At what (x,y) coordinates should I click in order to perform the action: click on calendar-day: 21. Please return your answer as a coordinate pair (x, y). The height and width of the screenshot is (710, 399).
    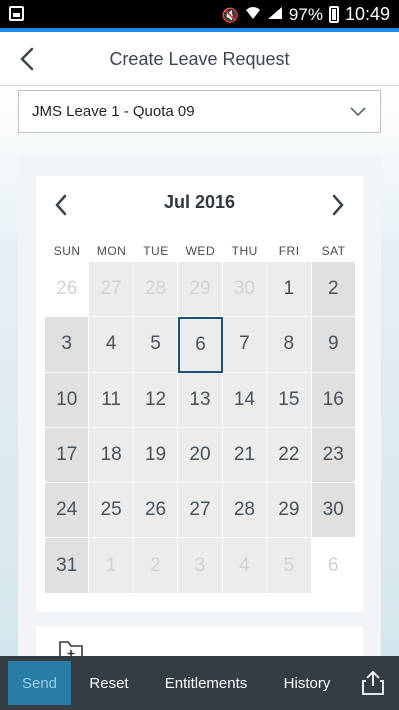
    Looking at the image, I should click on (245, 455).